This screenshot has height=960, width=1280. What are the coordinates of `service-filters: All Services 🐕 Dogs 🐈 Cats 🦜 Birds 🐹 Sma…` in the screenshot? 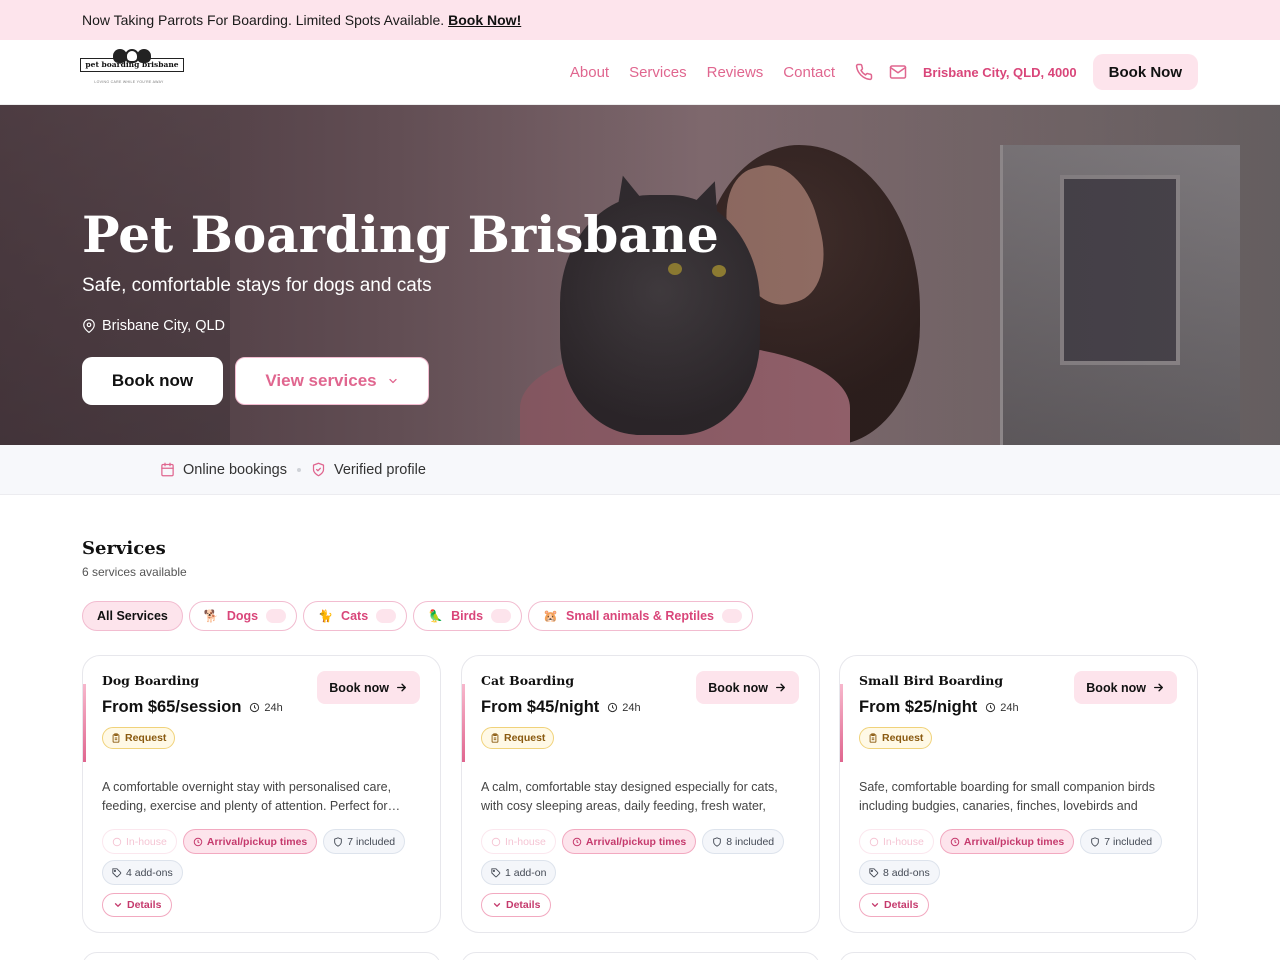 It's located at (420, 616).